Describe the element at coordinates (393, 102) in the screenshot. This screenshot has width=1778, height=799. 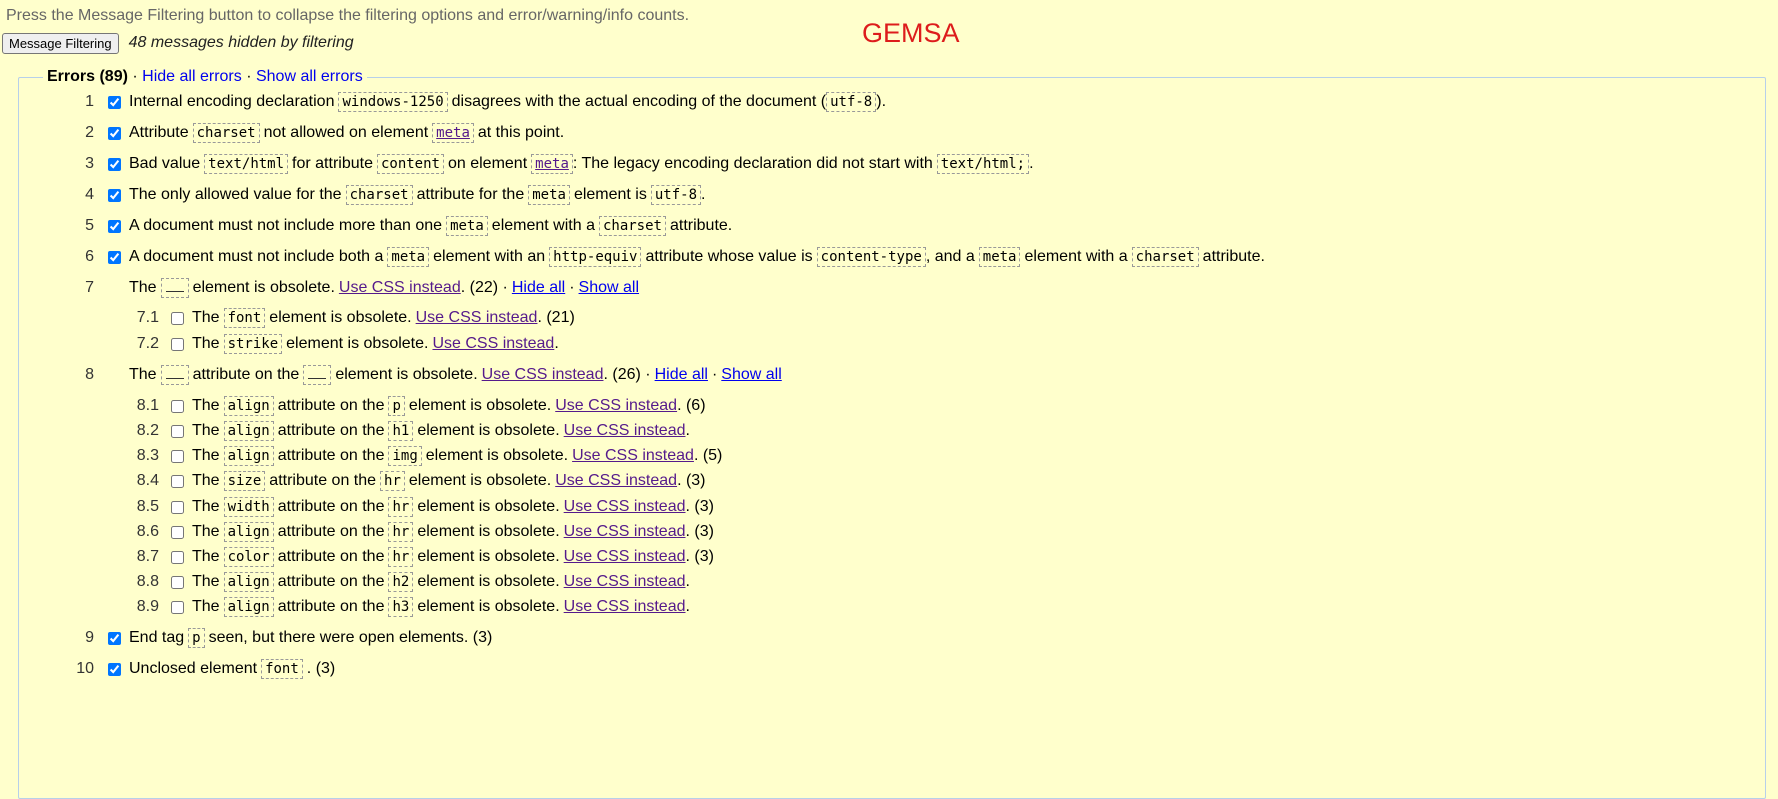
I see `code-value: windows-1250` at that location.